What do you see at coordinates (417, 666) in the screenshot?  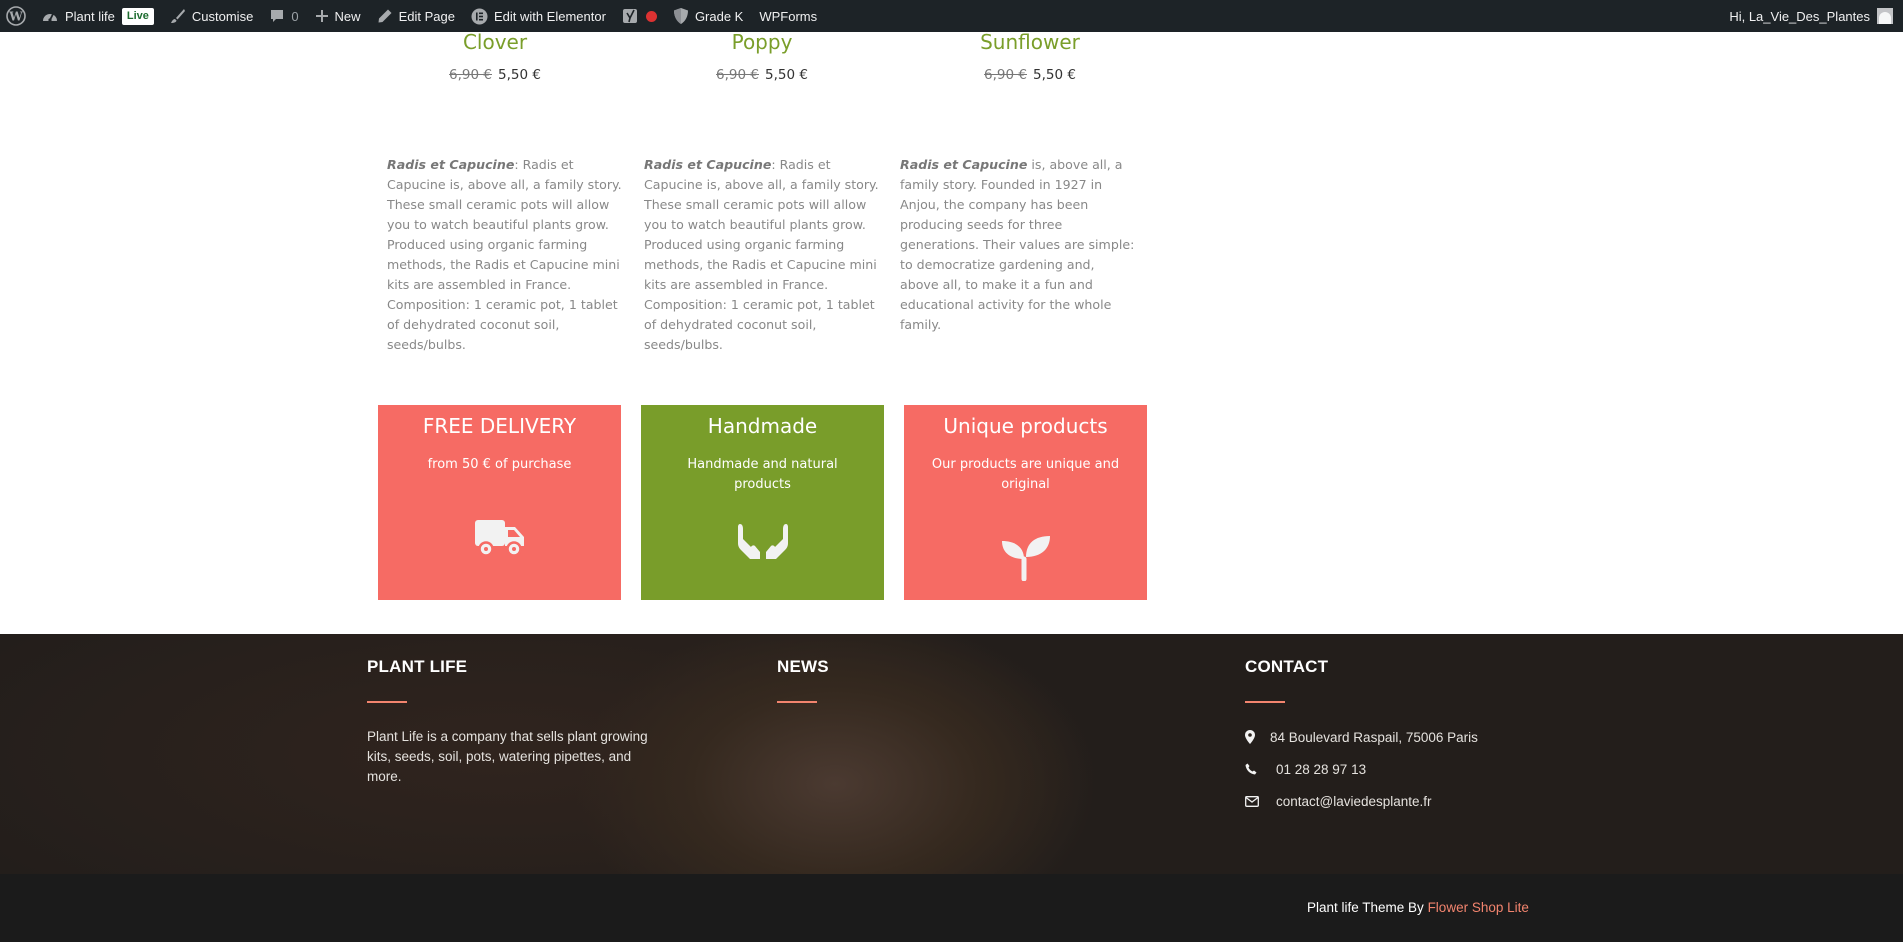 I see `footer-heading: PLANT LIFE` at bounding box center [417, 666].